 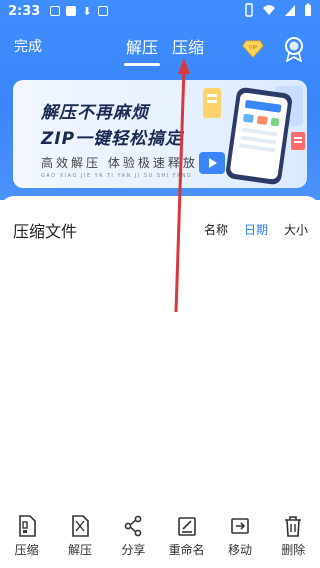 What do you see at coordinates (80, 526) in the screenshot?
I see `extract-file-icon` at bounding box center [80, 526].